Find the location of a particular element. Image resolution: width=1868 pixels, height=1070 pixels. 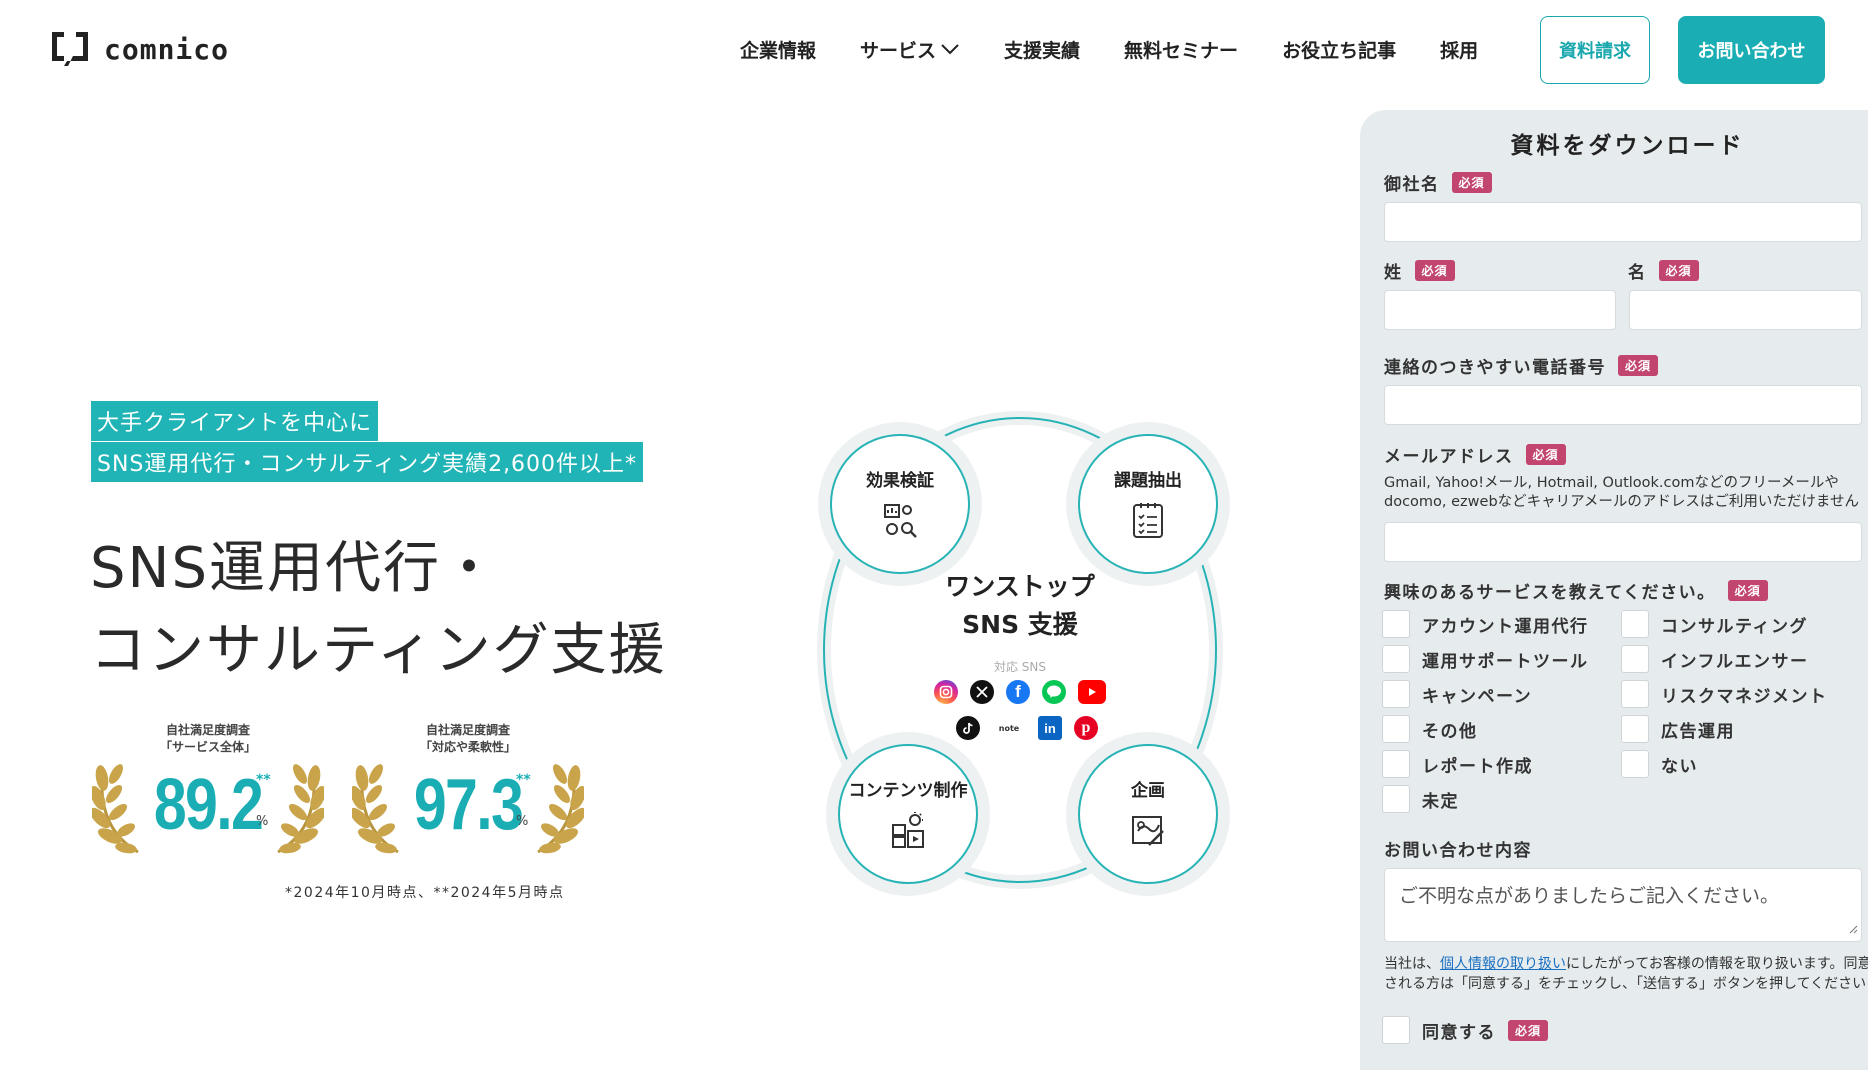

nav-cases: 支援実績 is located at coordinates (1042, 49).